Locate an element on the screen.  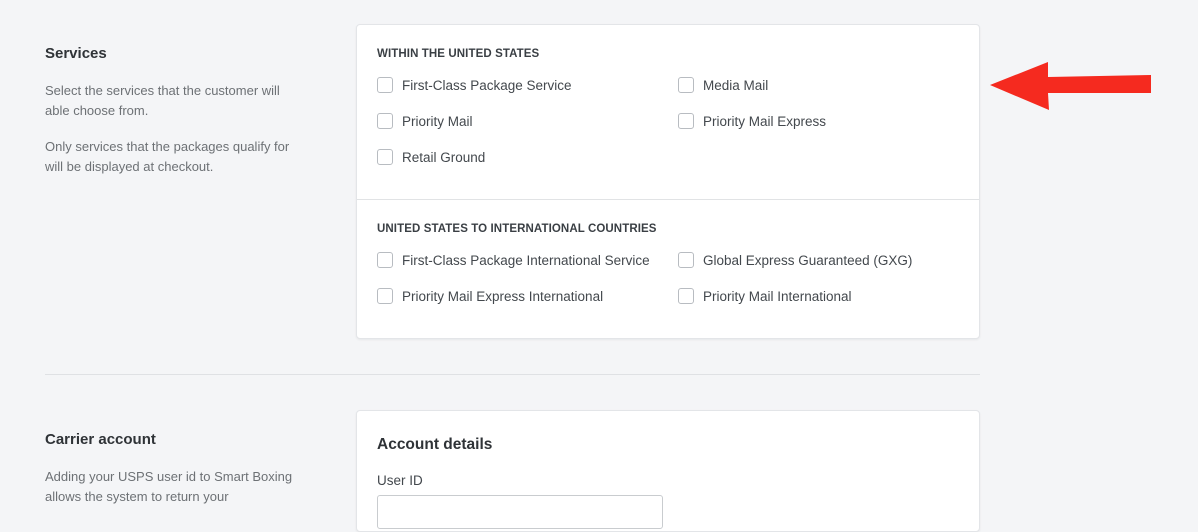
user-id-label: User ID is located at coordinates (400, 480).